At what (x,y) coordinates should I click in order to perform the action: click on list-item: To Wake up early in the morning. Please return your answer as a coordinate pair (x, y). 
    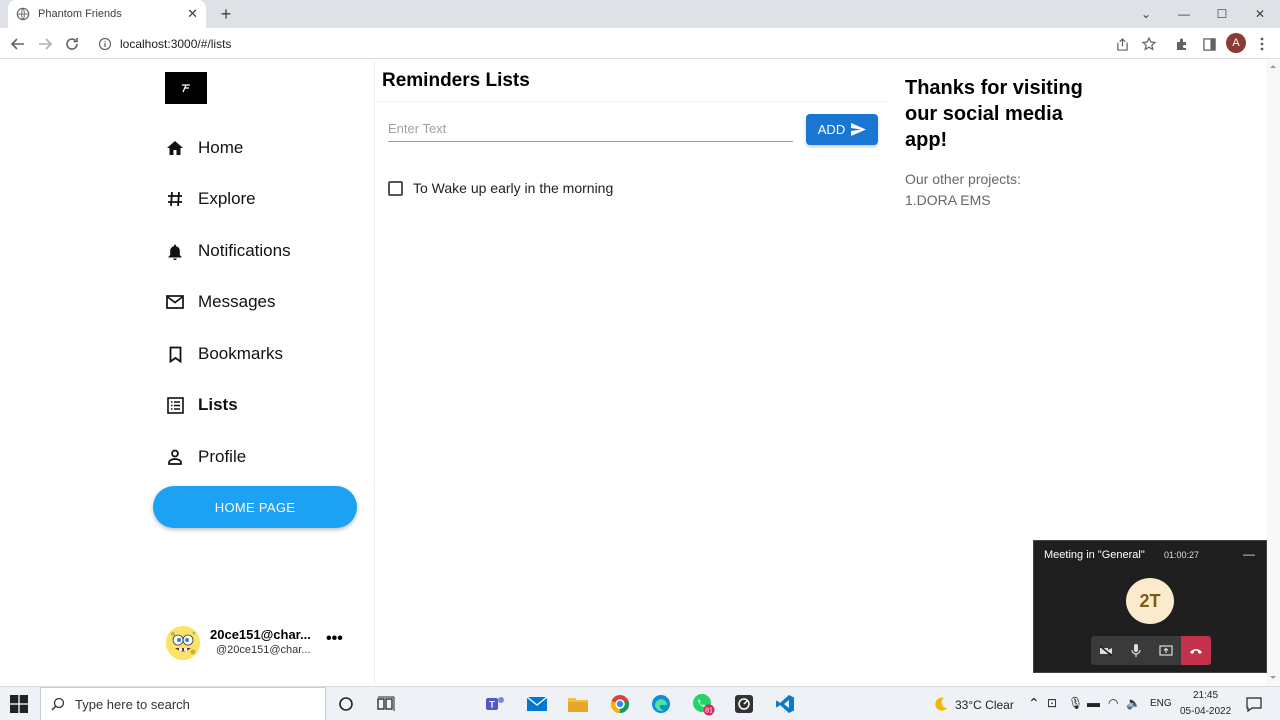
    Looking at the image, I should click on (500, 188).